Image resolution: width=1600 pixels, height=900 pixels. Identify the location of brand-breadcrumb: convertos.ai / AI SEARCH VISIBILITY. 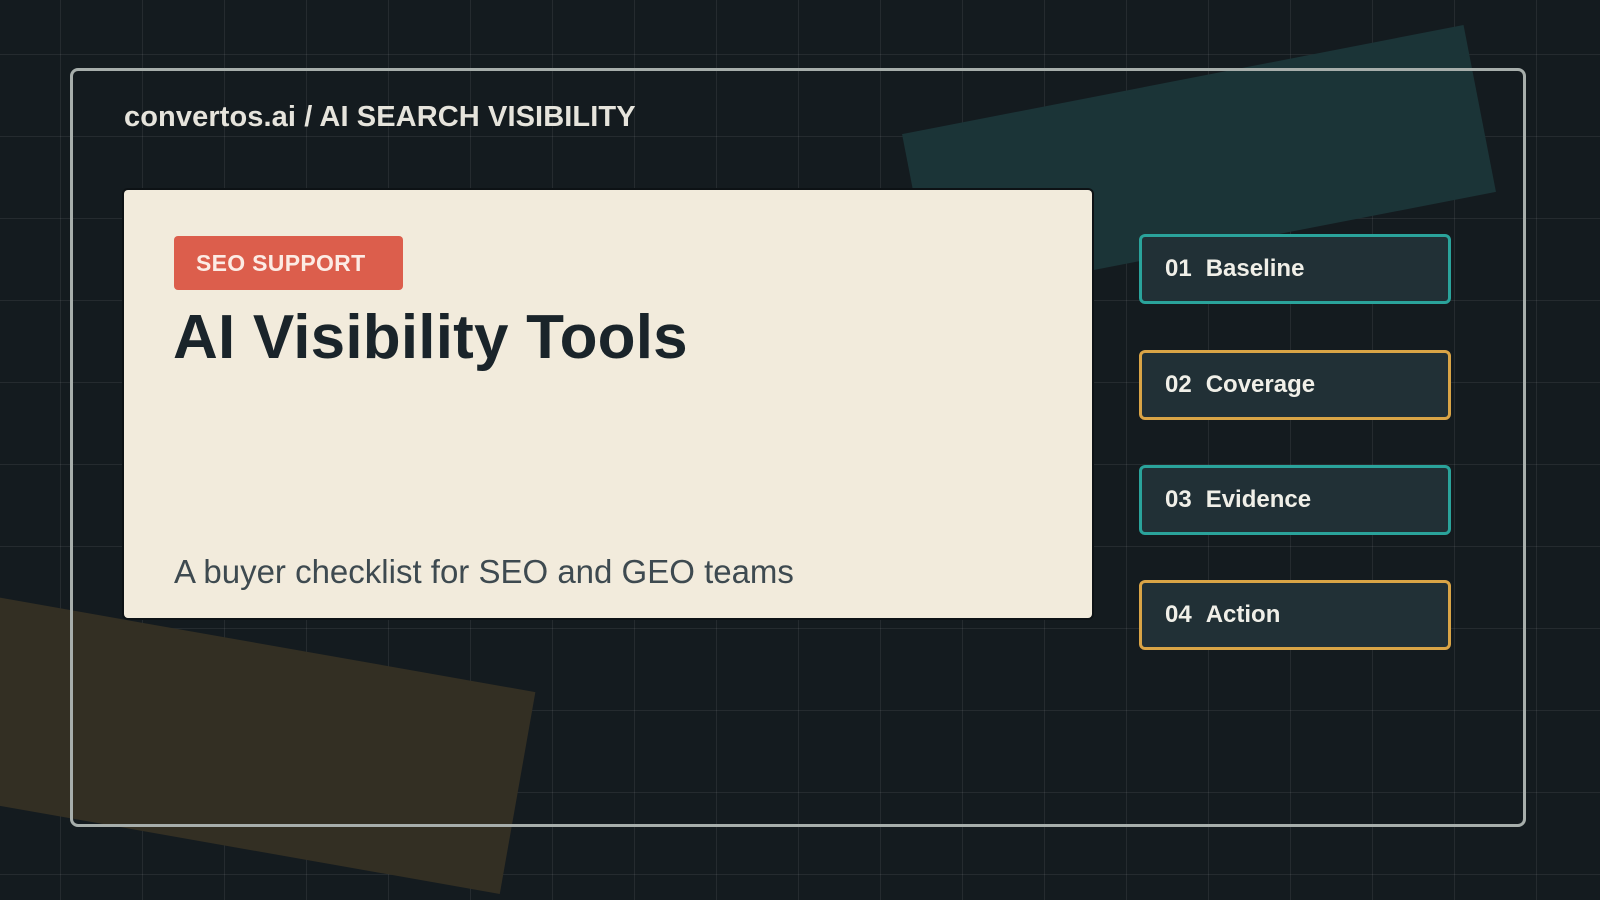
(380, 117).